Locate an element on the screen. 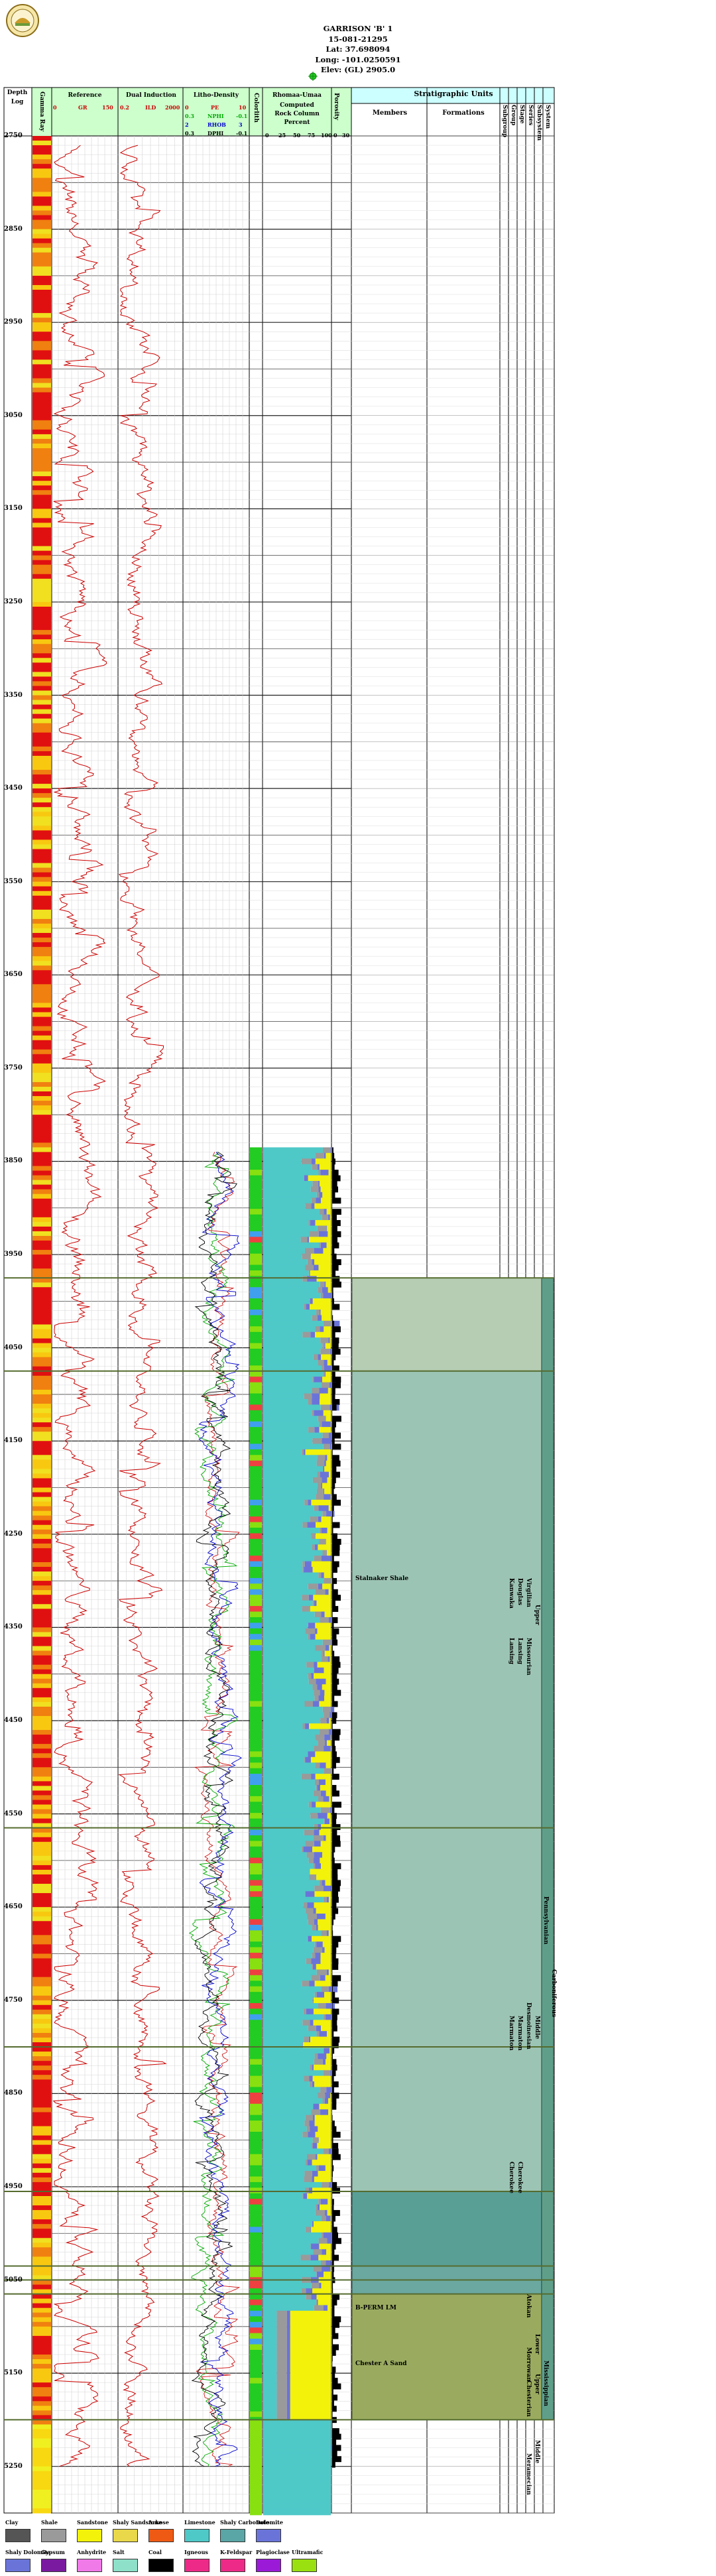  gr-scale-right: 150 is located at coordinates (107, 107).